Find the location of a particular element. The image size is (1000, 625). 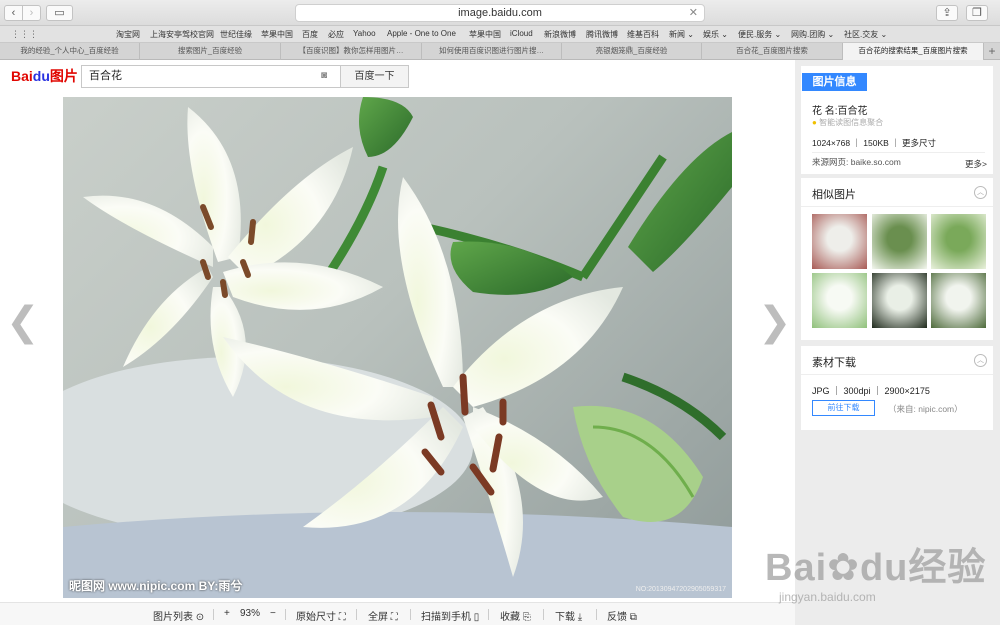

chevron-left-icon: ‹ is located at coordinates (13, 13).